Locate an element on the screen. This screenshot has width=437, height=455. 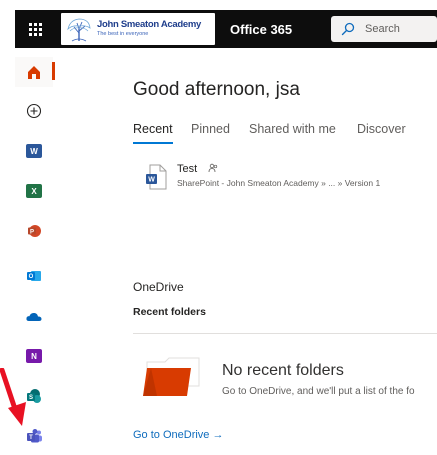
teams-icon: T is located at coordinates (34, 436).